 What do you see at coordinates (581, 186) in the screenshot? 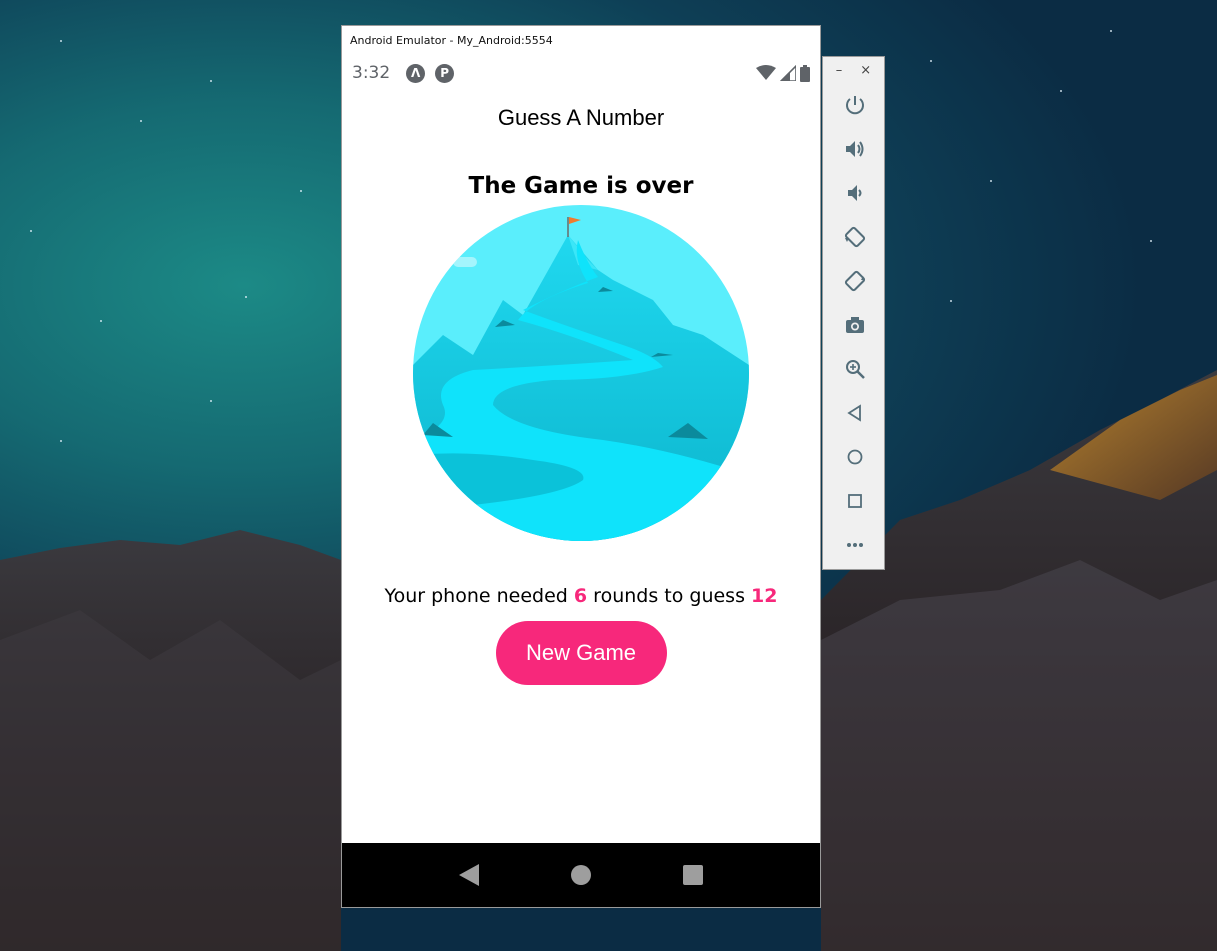
I see `game-over-title: The Game is over` at bounding box center [581, 186].